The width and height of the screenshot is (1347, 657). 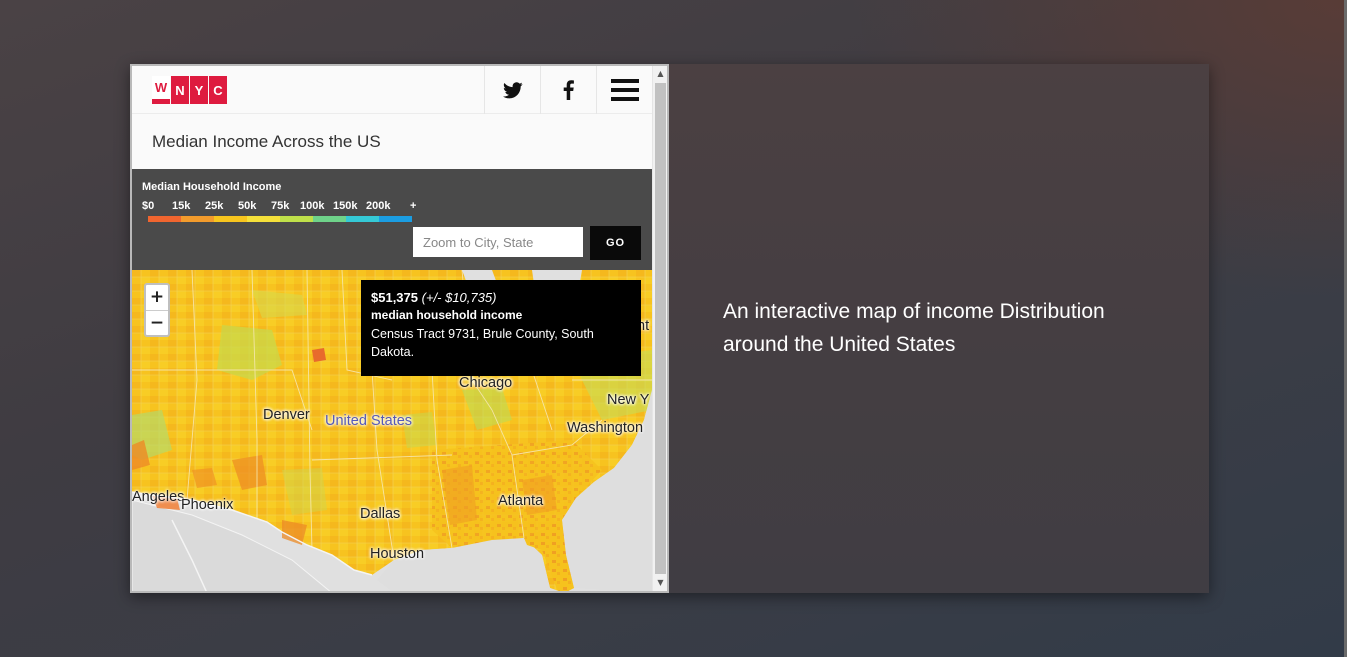 What do you see at coordinates (280, 206) in the screenshot?
I see `legend-tick: 75k` at bounding box center [280, 206].